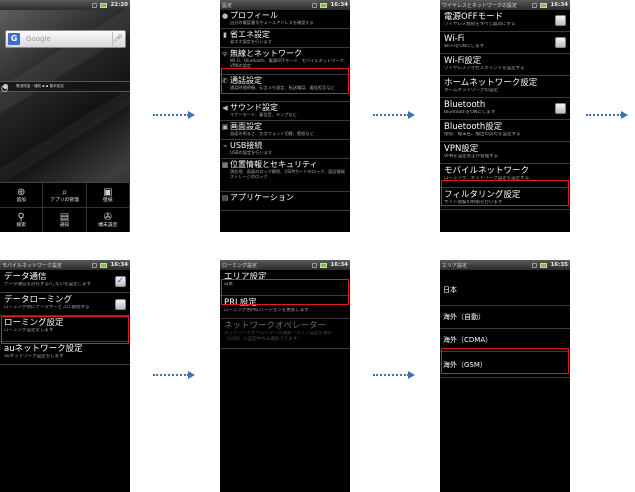  Describe the element at coordinates (505, 265) in the screenshot. I see `status-bar: エリア設定 16:35` at that location.